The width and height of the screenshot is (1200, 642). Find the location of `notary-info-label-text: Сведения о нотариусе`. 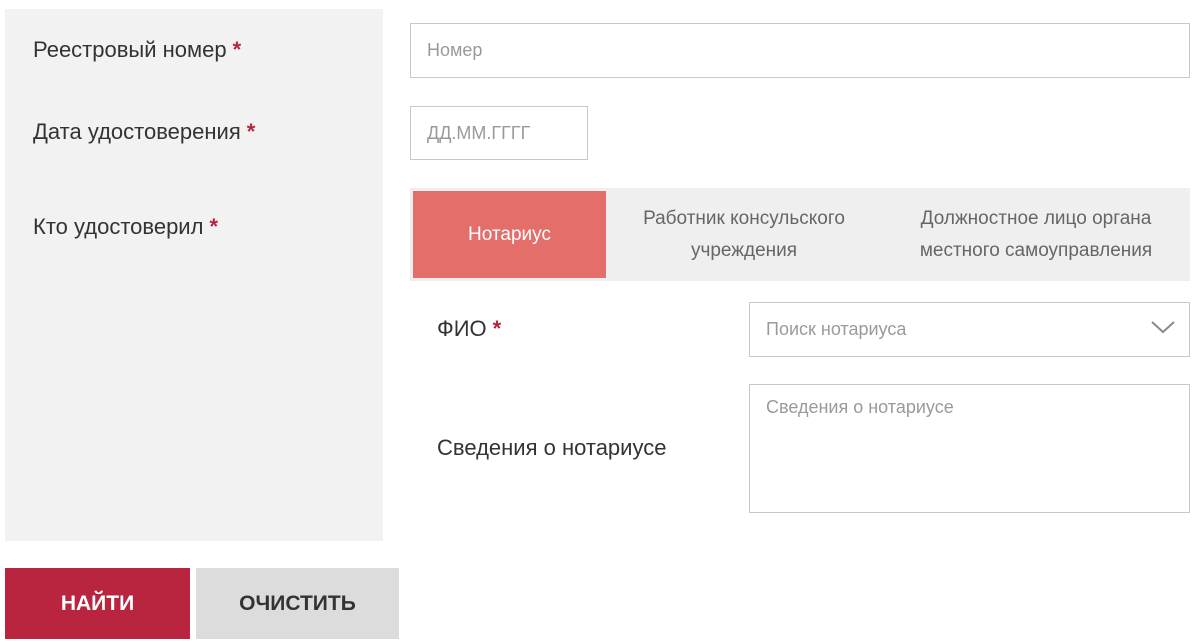

notary-info-label-text: Сведения о нотариусе is located at coordinates (552, 447).